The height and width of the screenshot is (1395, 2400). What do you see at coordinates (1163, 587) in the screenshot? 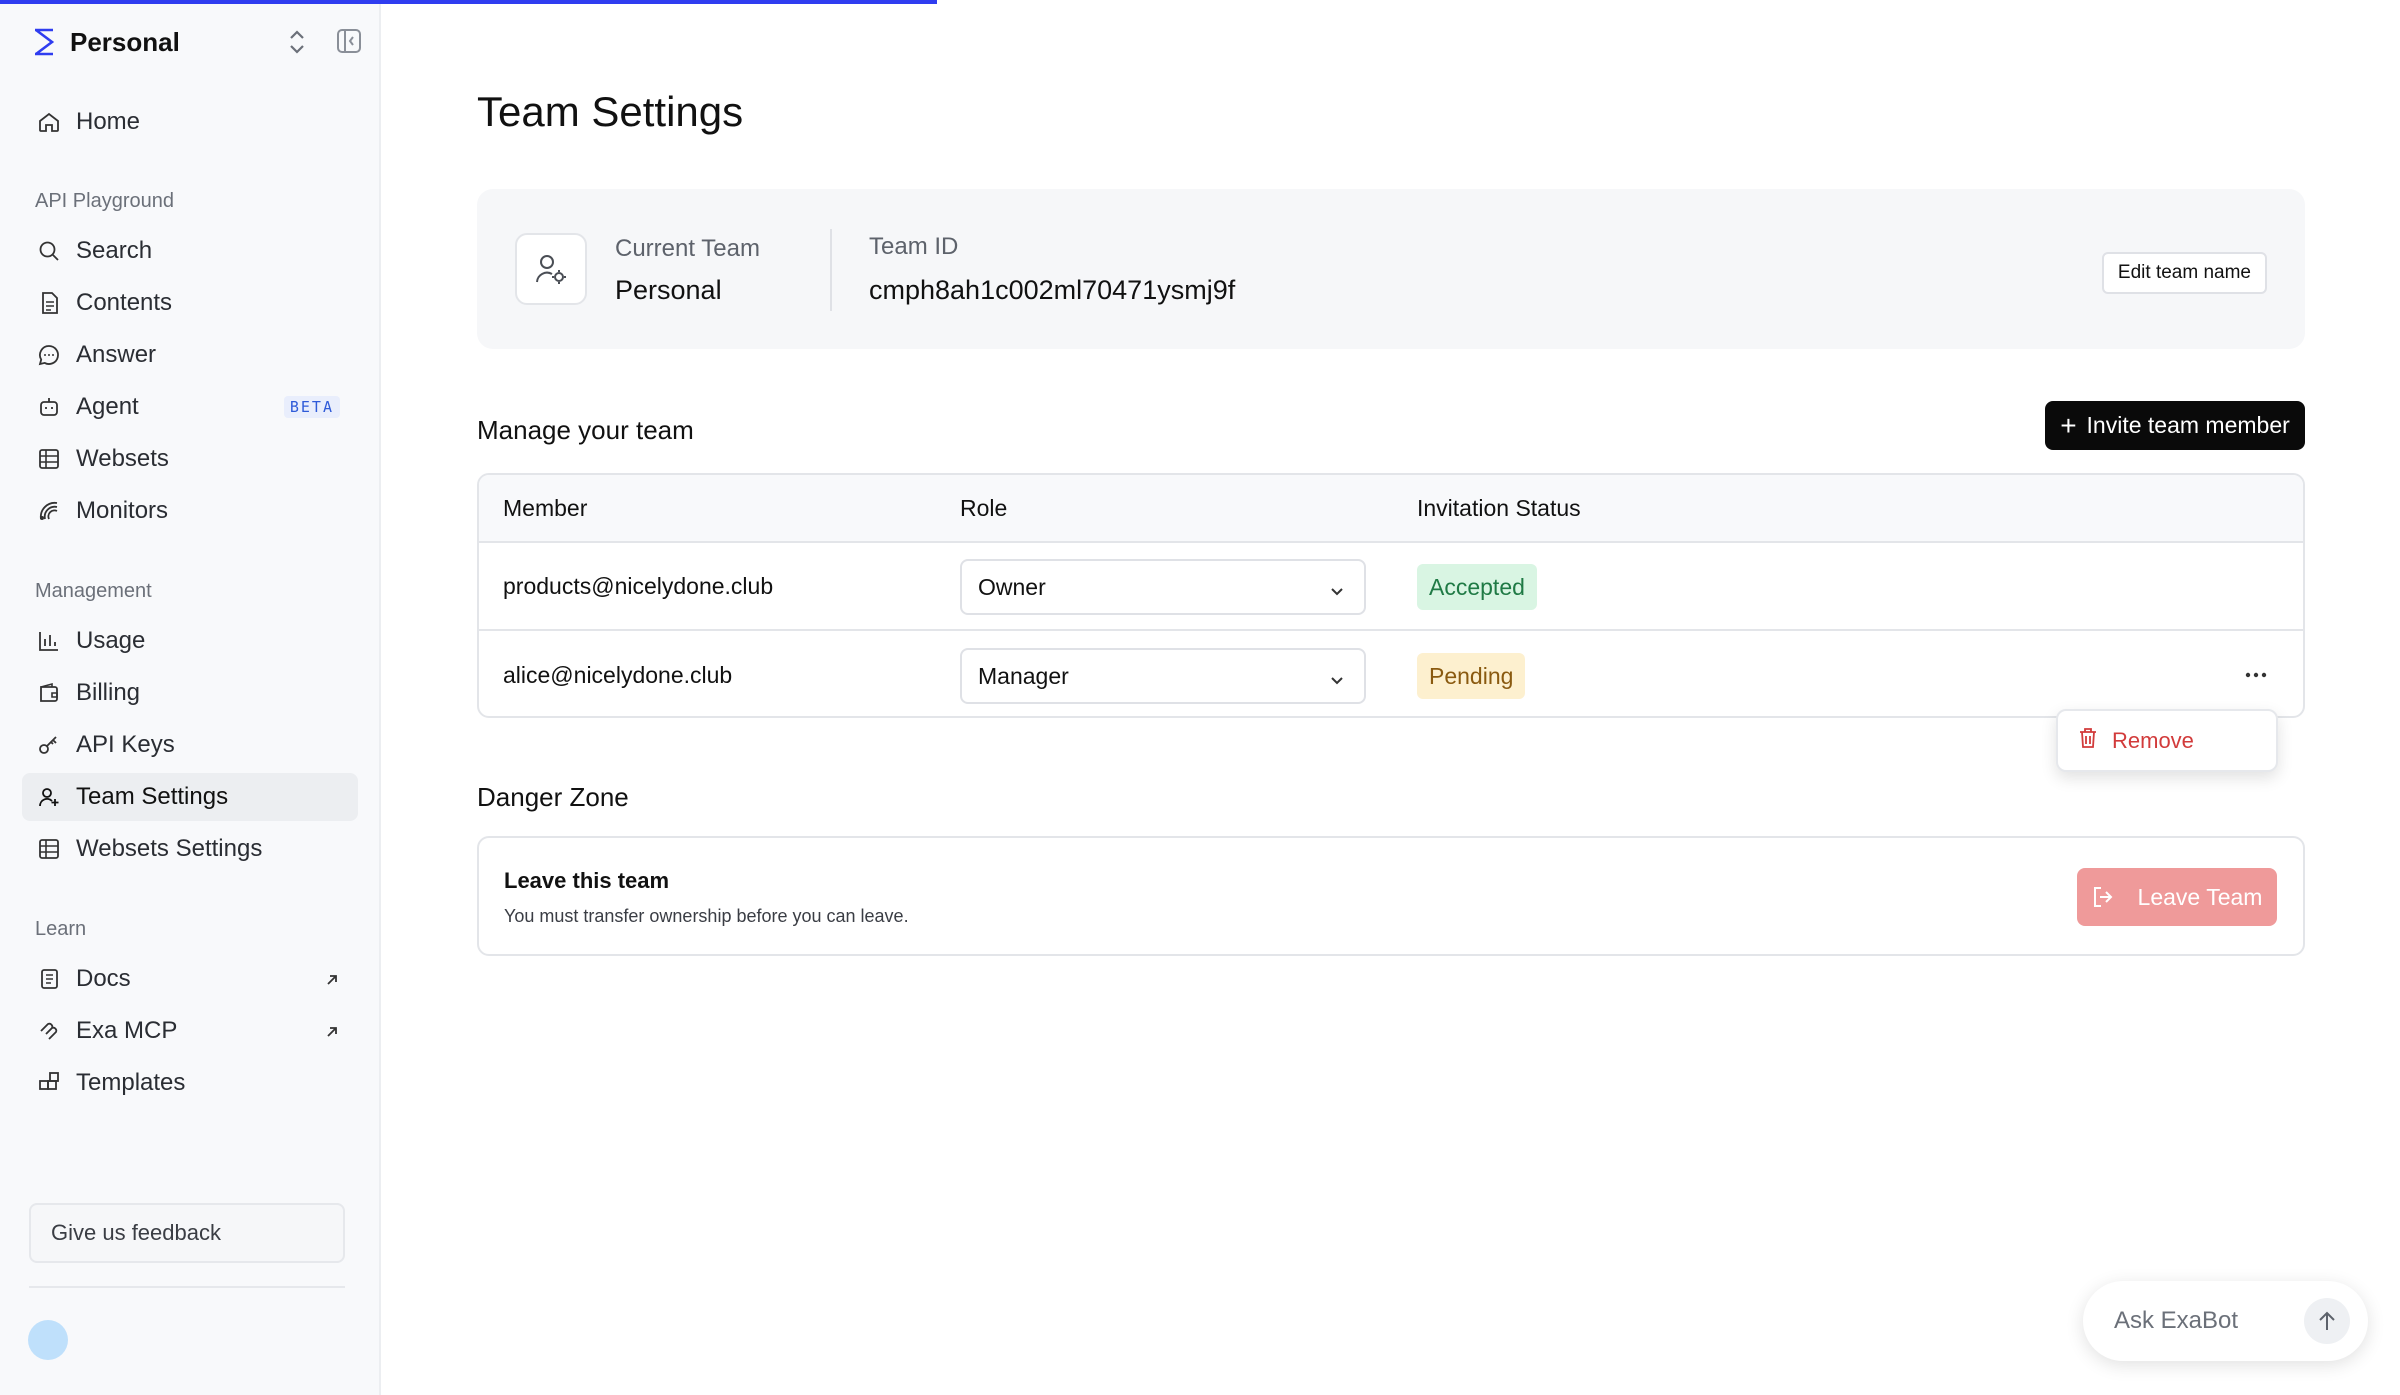
I see `role-select: Owner` at bounding box center [1163, 587].